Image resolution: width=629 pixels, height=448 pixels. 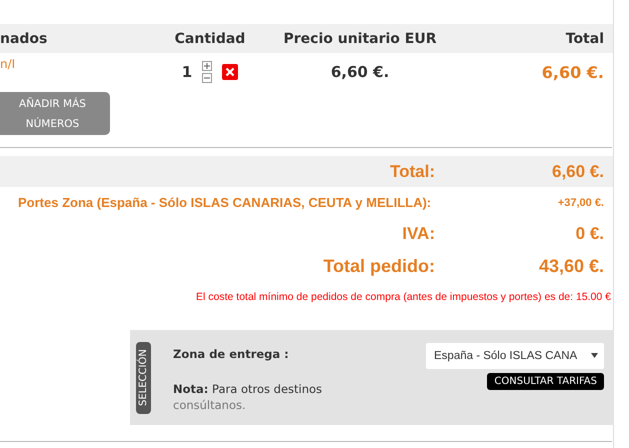 I want to click on summary-label: Total:, so click(x=411, y=172).